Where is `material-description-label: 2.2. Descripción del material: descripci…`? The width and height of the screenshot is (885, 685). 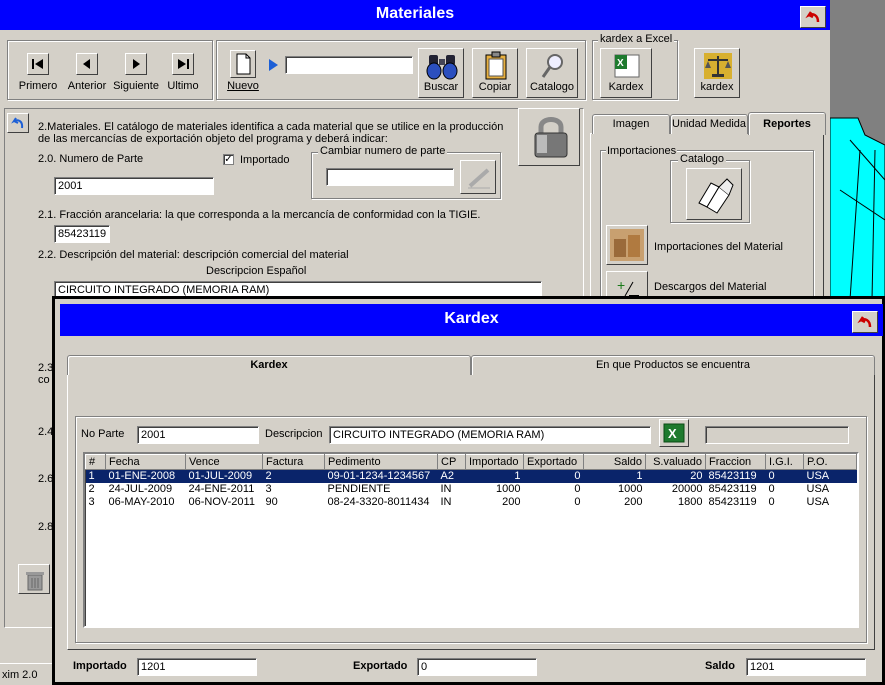
material-description-label: 2.2. Descripción del material: descripci… is located at coordinates (193, 255).